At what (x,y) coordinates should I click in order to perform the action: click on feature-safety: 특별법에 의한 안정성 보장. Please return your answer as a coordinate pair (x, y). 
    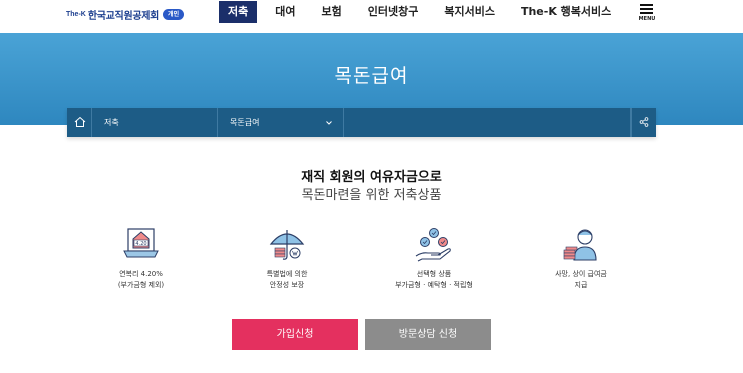
    Looking at the image, I should click on (287, 258).